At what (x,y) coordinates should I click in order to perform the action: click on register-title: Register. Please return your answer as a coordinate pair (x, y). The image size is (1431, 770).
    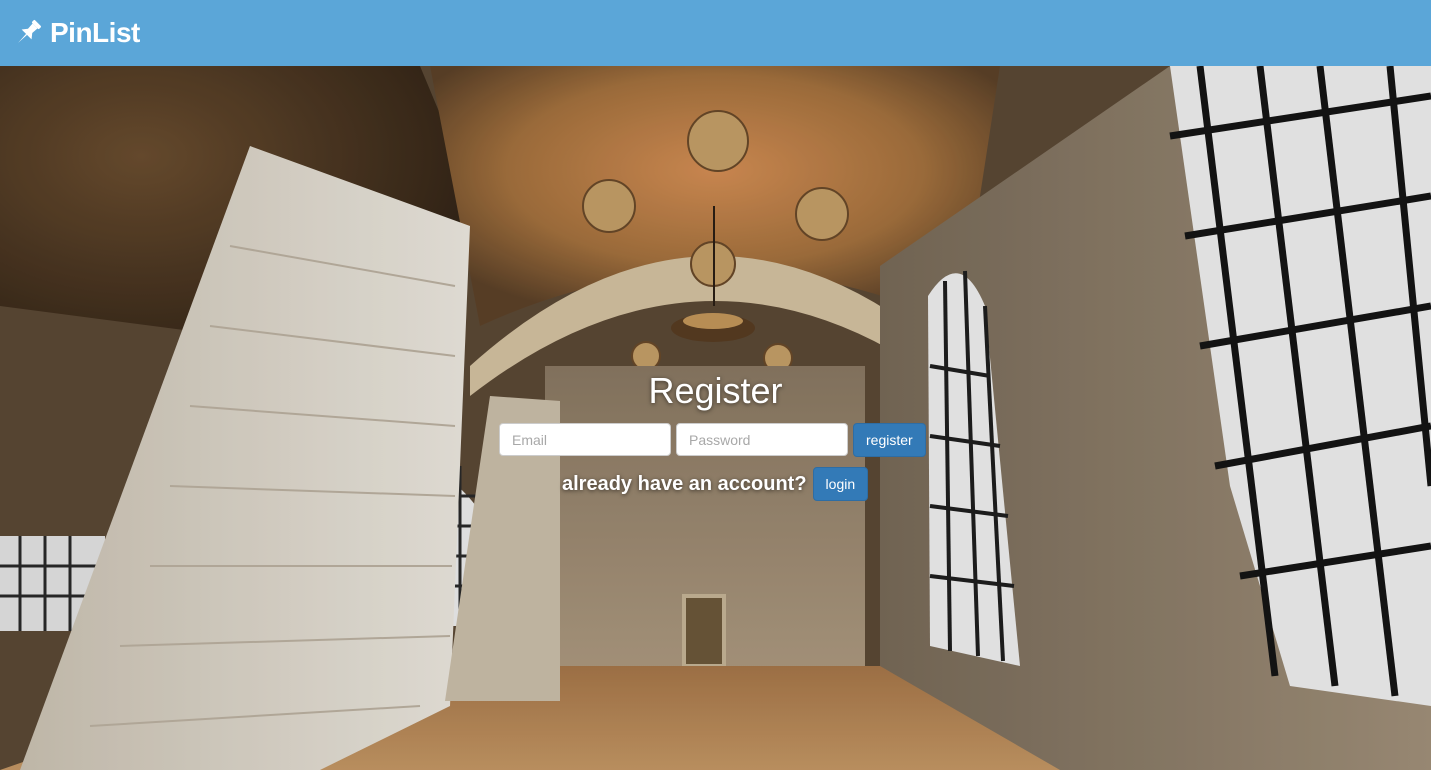
    Looking at the image, I should click on (715, 390).